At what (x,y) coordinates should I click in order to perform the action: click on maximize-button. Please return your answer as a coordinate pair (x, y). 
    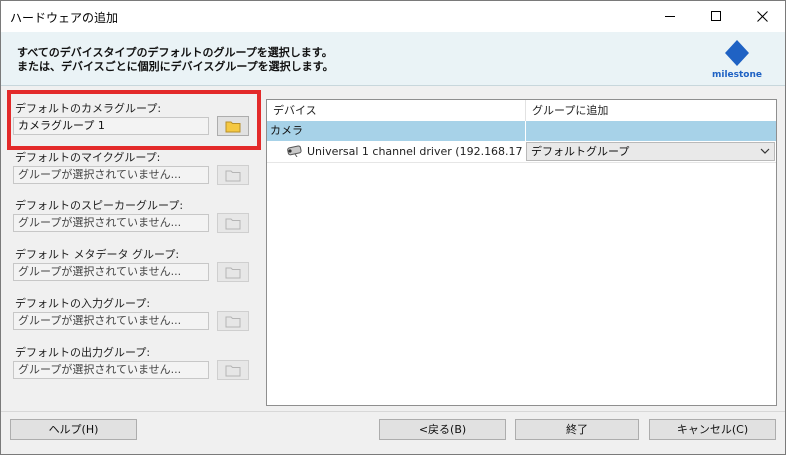
    Looking at the image, I should click on (716, 16).